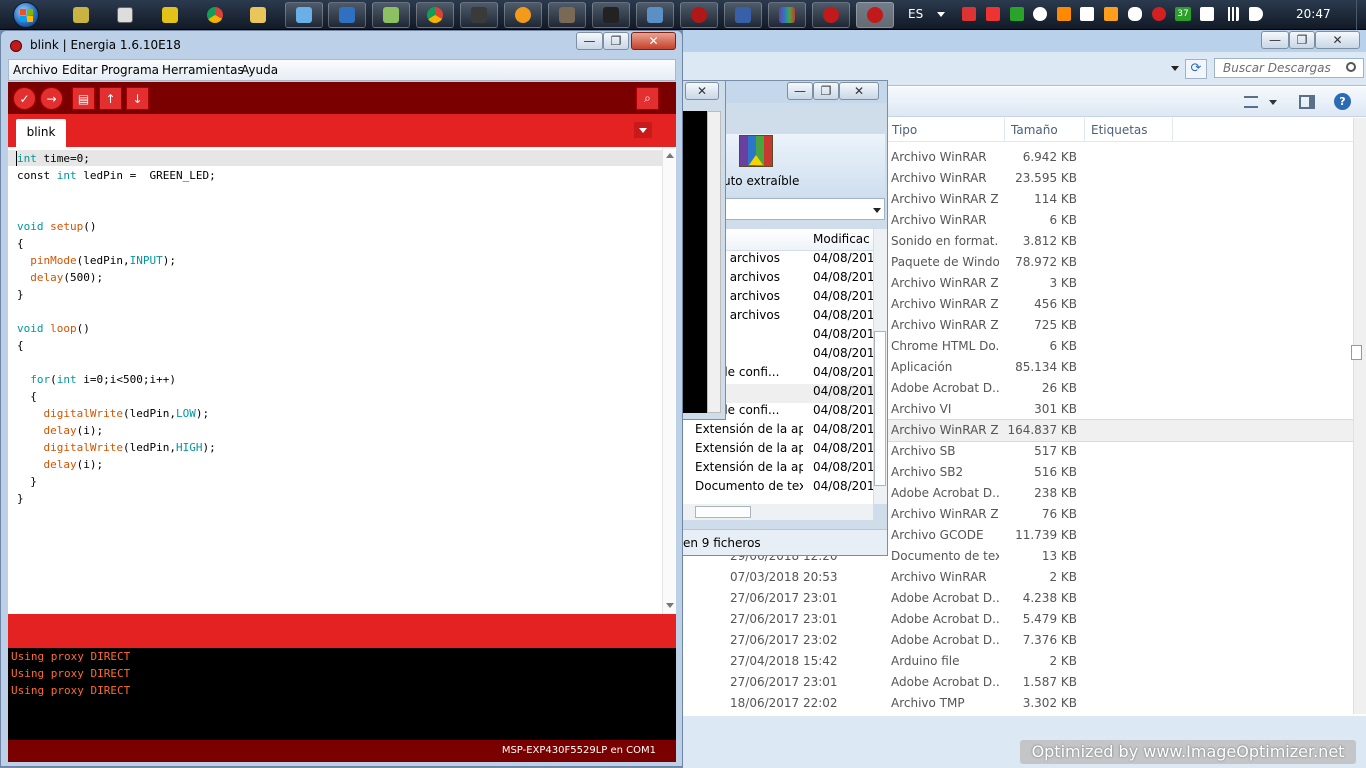 The width and height of the screenshot is (1366, 768). I want to click on code-line: pinMode(ledPin,INPUT);, so click(116, 260).